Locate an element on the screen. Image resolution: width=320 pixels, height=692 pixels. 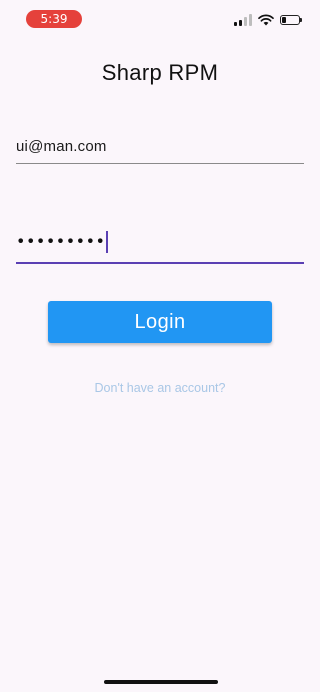
cellular-signal-icon is located at coordinates (243, 20).